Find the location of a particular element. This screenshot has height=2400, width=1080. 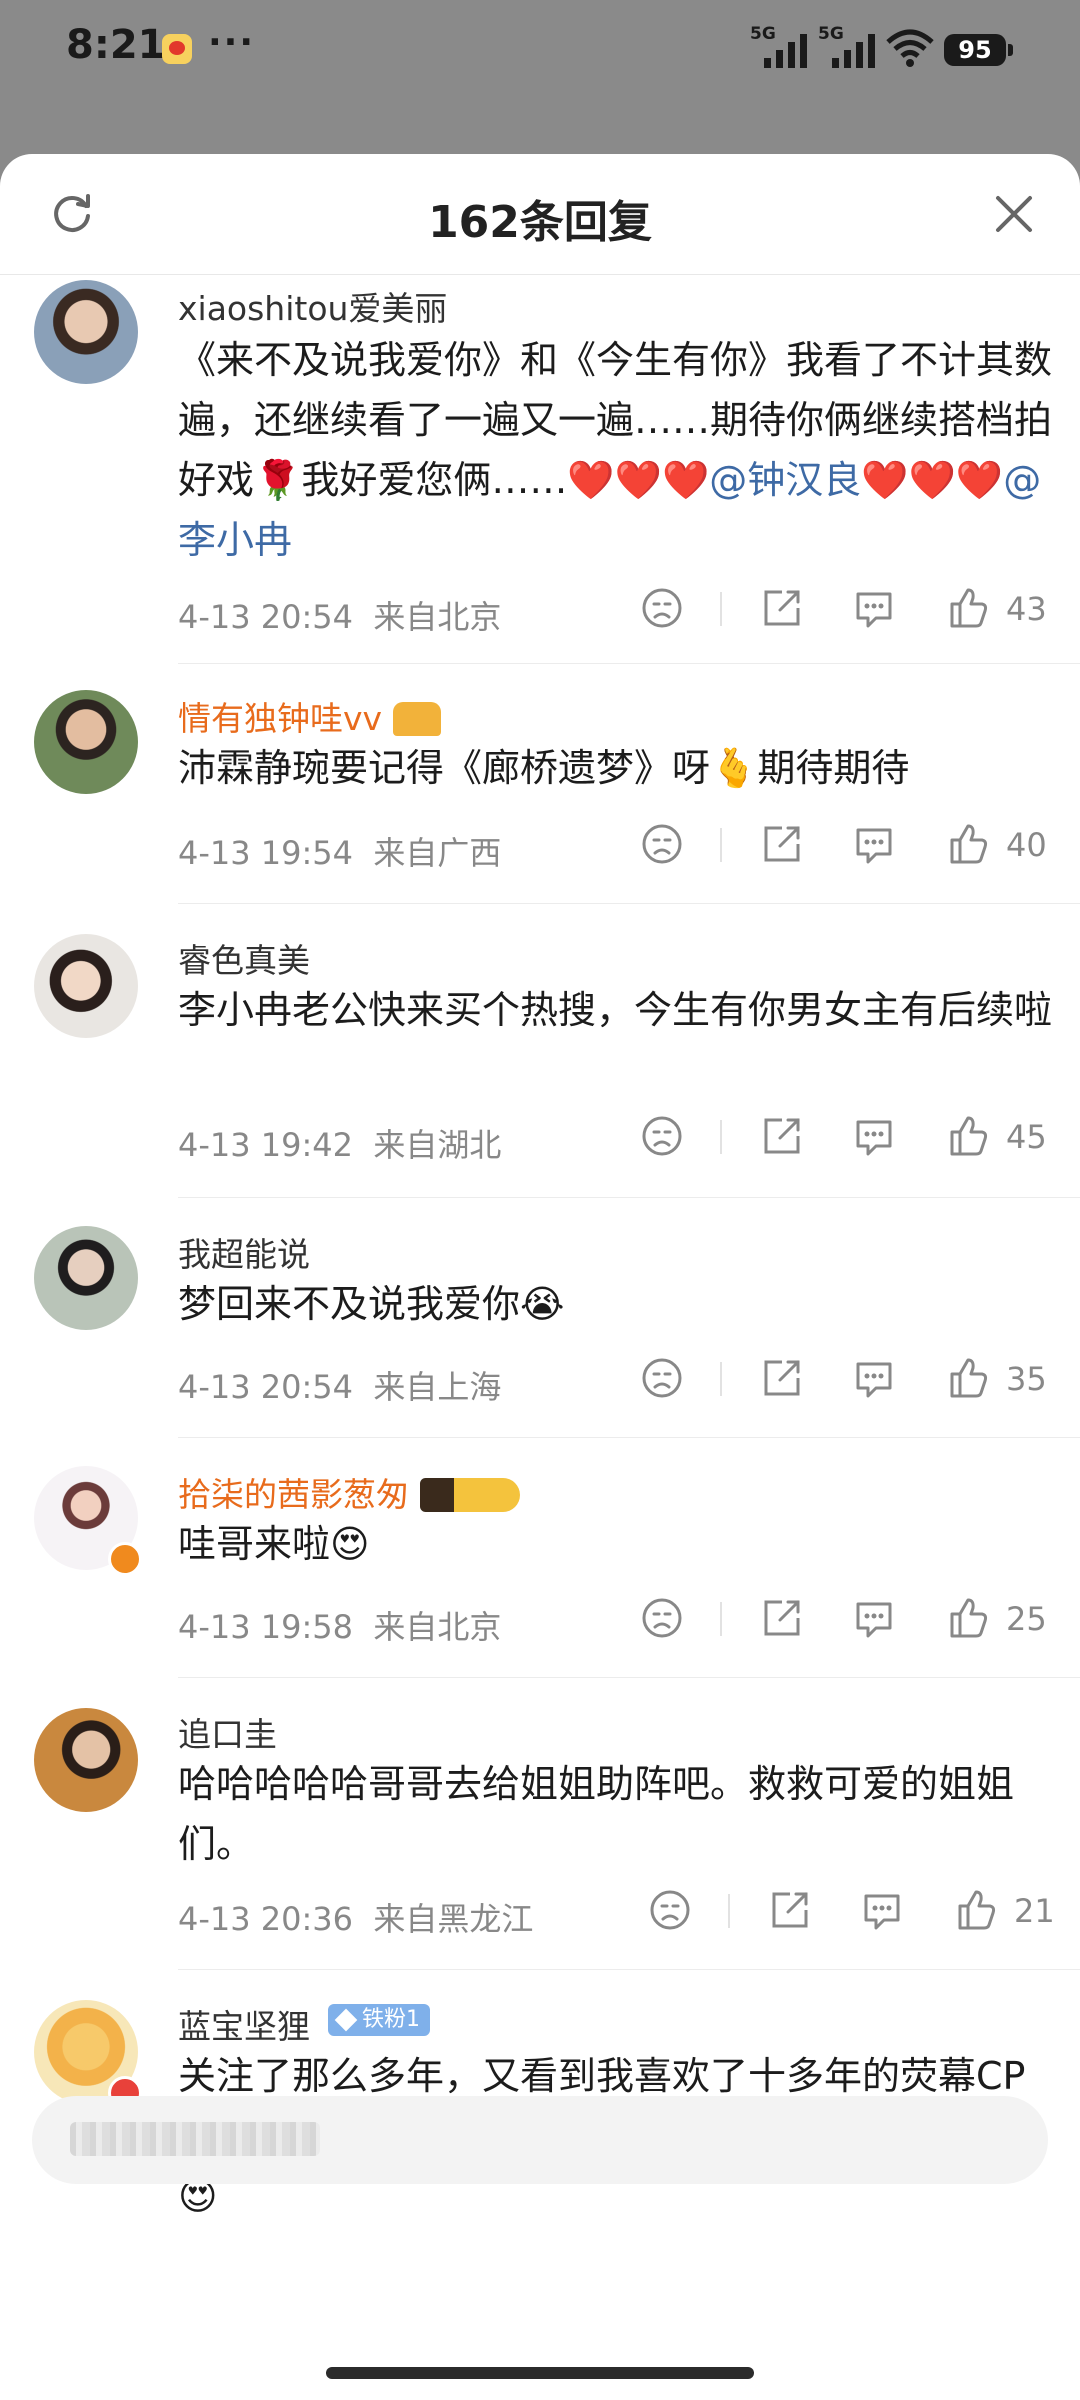

comment-item: 我超能说 梦回来不及说我爱你😭 4-13 20:54 来自上海 35 is located at coordinates (540, 1318).